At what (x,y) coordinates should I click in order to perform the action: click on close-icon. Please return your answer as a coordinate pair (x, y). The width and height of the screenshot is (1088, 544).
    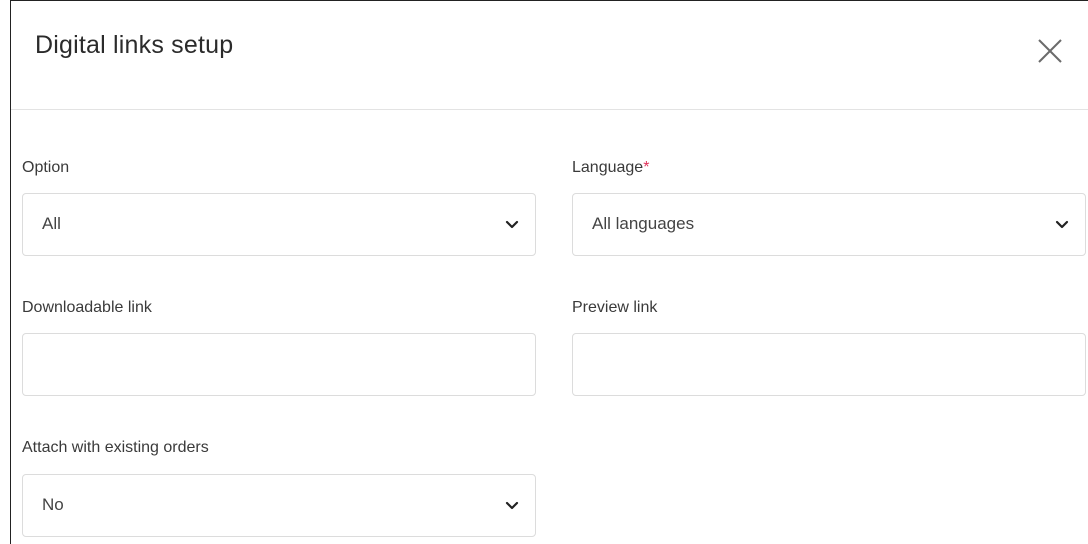
    Looking at the image, I should click on (1050, 51).